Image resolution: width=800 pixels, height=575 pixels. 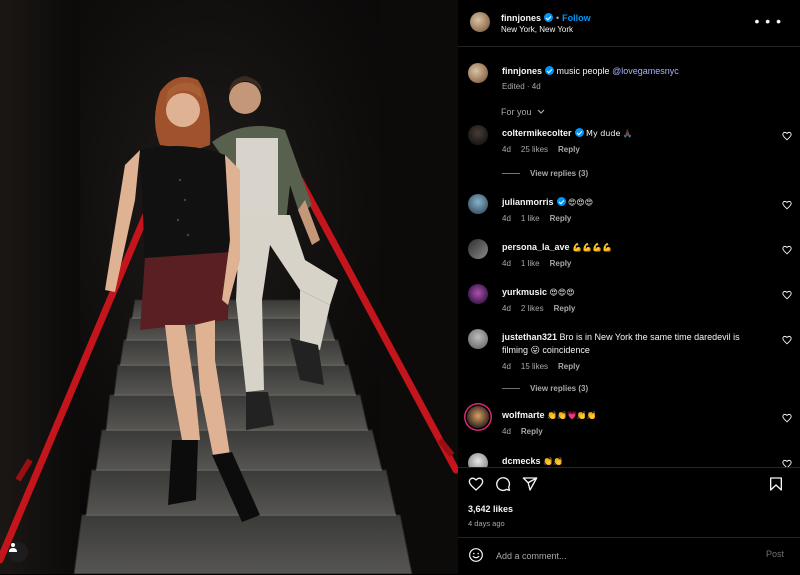 I want to click on caption-avatar, so click(x=478, y=73).